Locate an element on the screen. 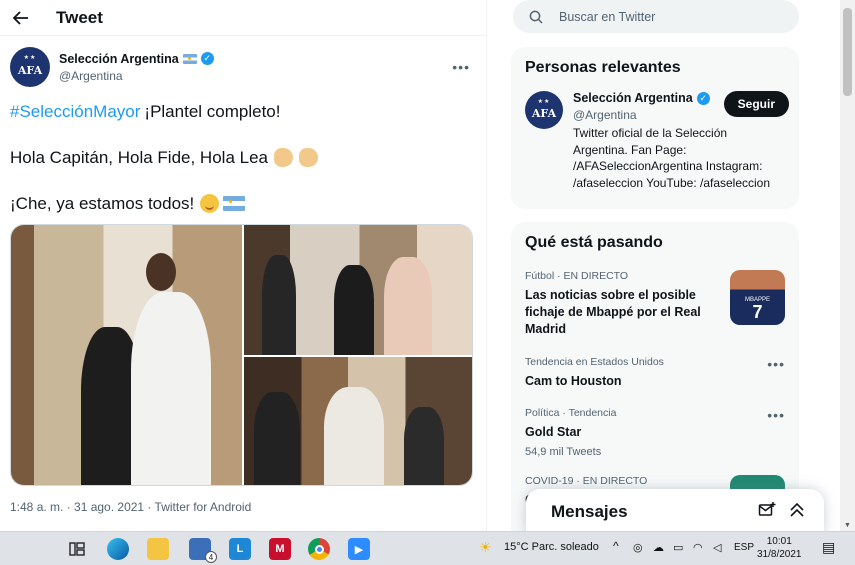 The image size is (855, 565). notifications-icon: ▤ is located at coordinates (828, 547).